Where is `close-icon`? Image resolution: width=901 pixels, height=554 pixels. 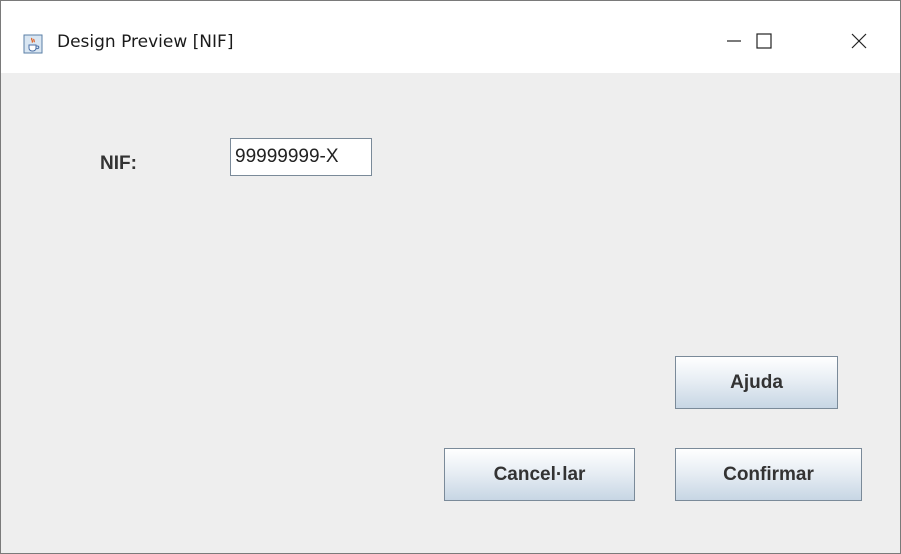
close-icon is located at coordinates (859, 43).